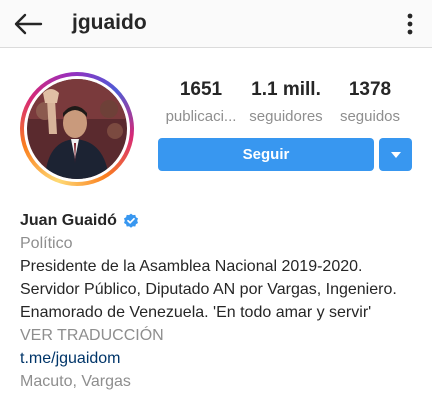 This screenshot has width=432, height=400. I want to click on avatar, so click(77, 129).